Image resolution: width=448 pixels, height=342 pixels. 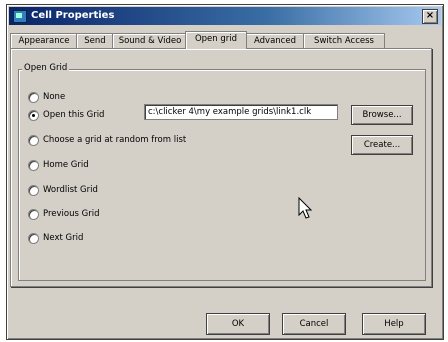 I want to click on tab-send: Send, so click(x=95, y=40).